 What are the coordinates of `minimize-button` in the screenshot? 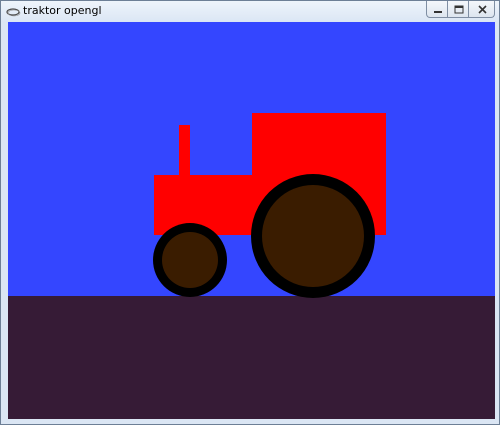 It's located at (437, 9).